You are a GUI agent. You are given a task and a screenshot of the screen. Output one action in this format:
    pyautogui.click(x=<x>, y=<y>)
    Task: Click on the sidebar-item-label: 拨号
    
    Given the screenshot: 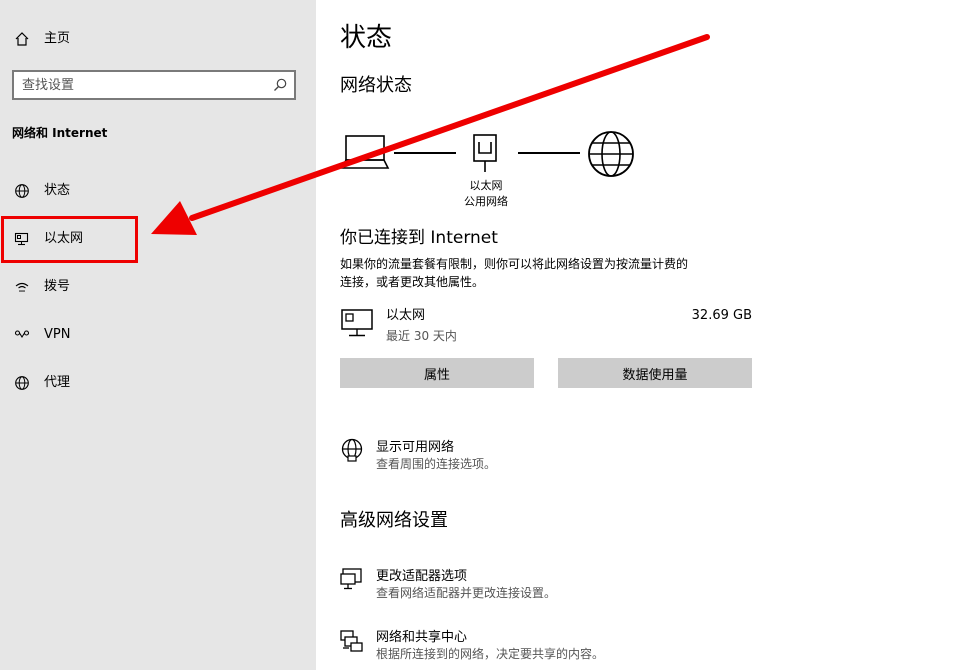 What is the action you would take?
    pyautogui.click(x=57, y=286)
    